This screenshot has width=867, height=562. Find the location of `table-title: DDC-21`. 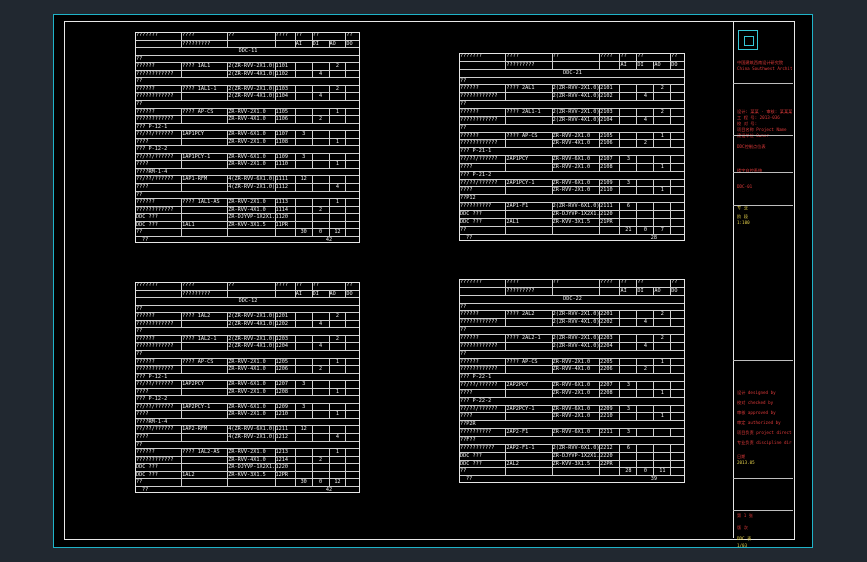

table-title: DDC-21 is located at coordinates (572, 72).